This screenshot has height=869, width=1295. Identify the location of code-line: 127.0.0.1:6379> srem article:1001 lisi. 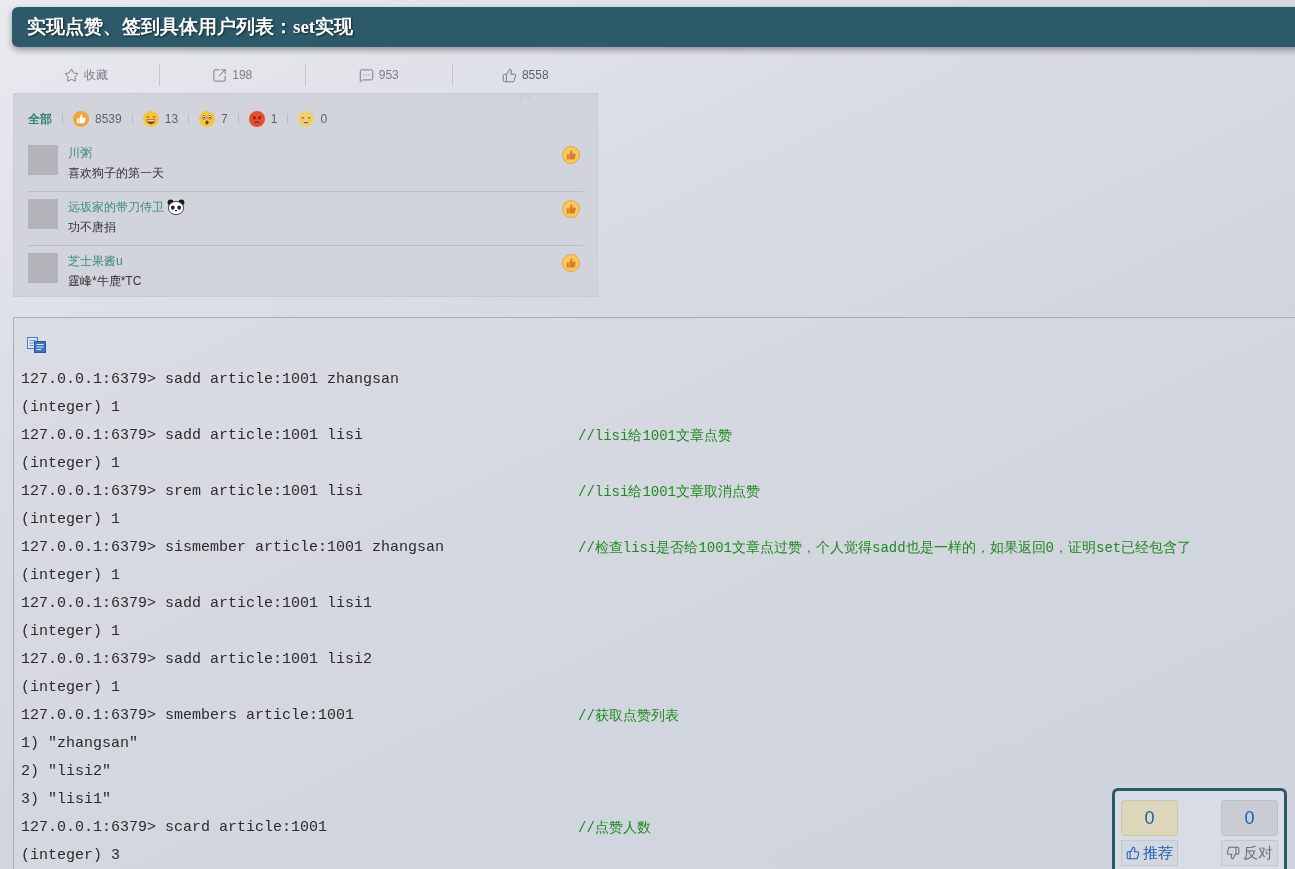
(192, 491).